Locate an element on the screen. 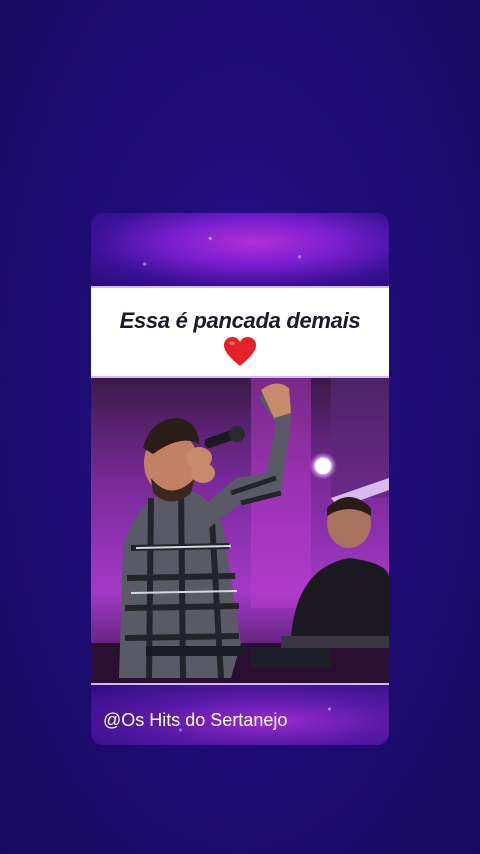 The image size is (480, 854). caption-box: Essa é pancada demais is located at coordinates (240, 332).